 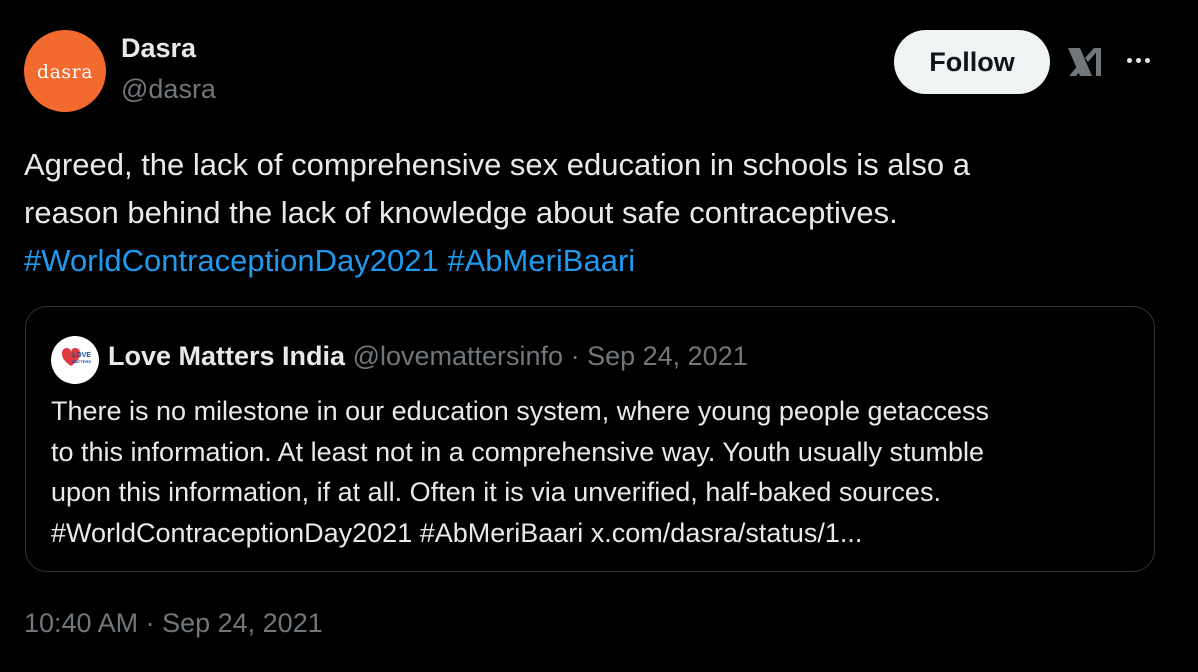 I want to click on quoted-author-name: Love Matters India, so click(x=226, y=356).